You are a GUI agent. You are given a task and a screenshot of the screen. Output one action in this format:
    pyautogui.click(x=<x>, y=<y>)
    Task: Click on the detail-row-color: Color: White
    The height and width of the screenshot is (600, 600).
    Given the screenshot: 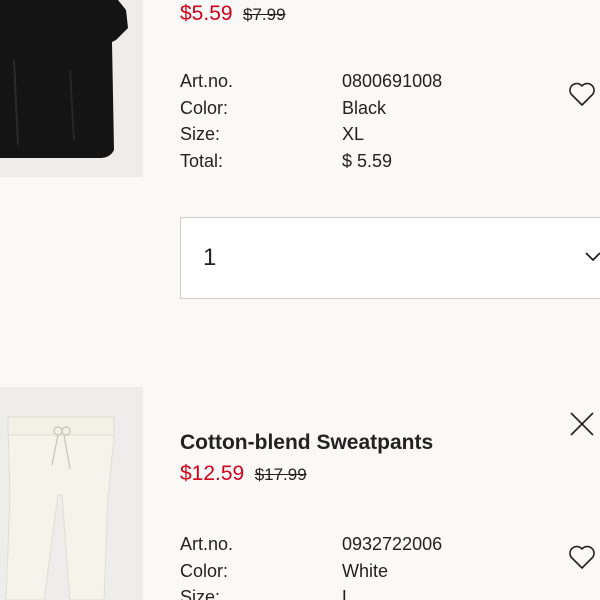 What is the action you would take?
    pyautogui.click(x=311, y=571)
    